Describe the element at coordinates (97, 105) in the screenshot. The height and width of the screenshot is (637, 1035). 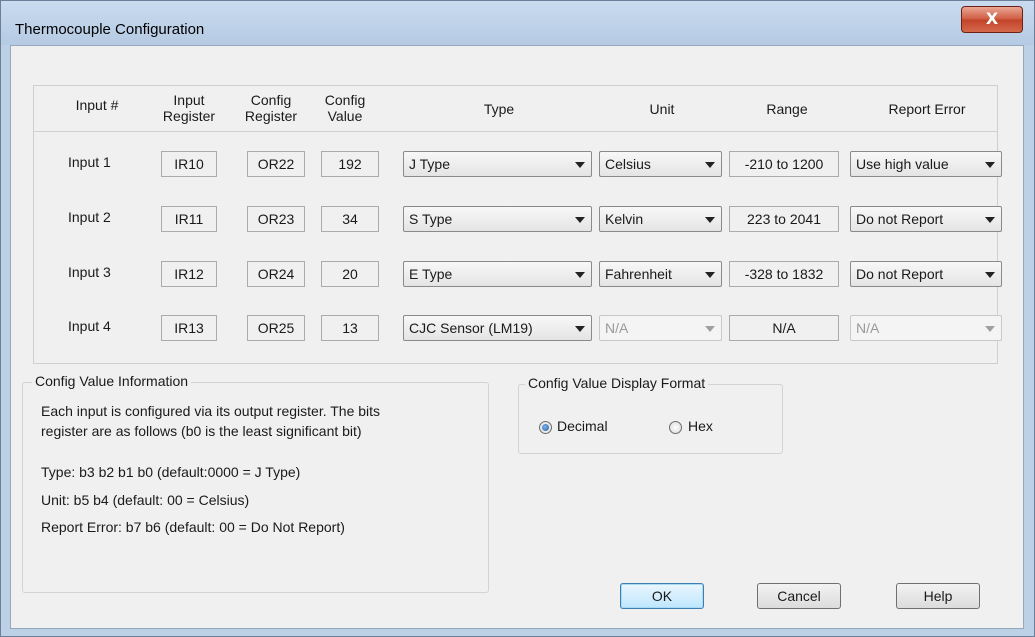
I see `header-input: Input #` at that location.